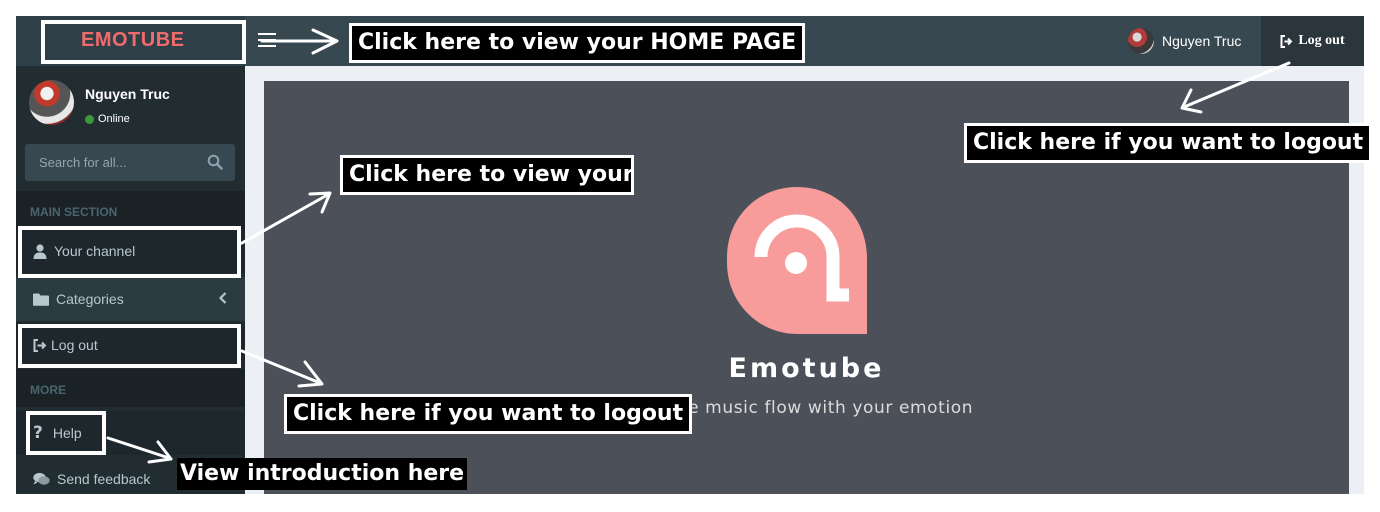 This screenshot has height=512, width=1380. Describe the element at coordinates (487, 175) in the screenshot. I see `annotation-your-channel: Click here to view your` at that location.